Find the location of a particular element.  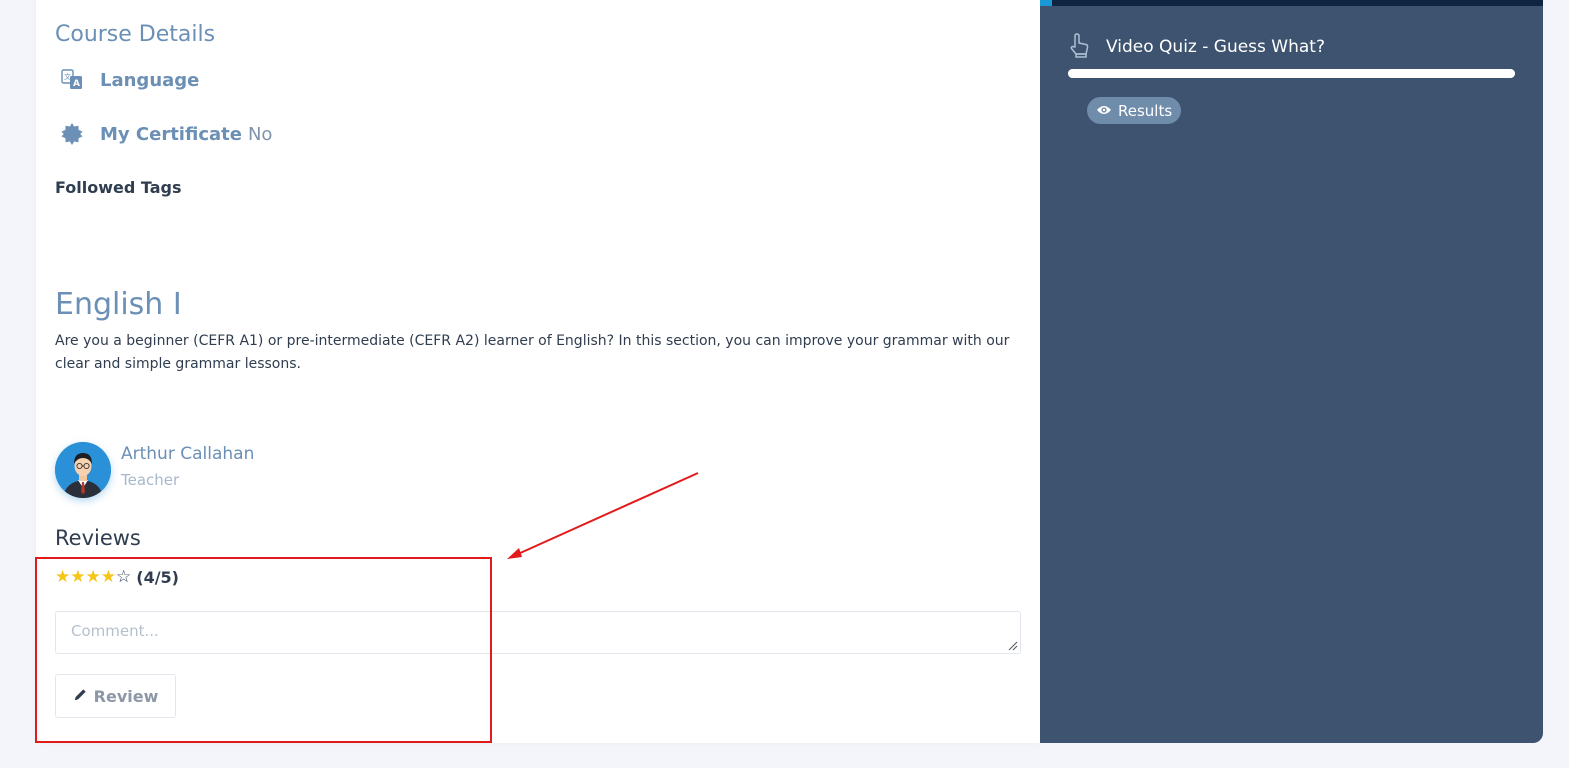

annotation-arrow is located at coordinates (603, 515).